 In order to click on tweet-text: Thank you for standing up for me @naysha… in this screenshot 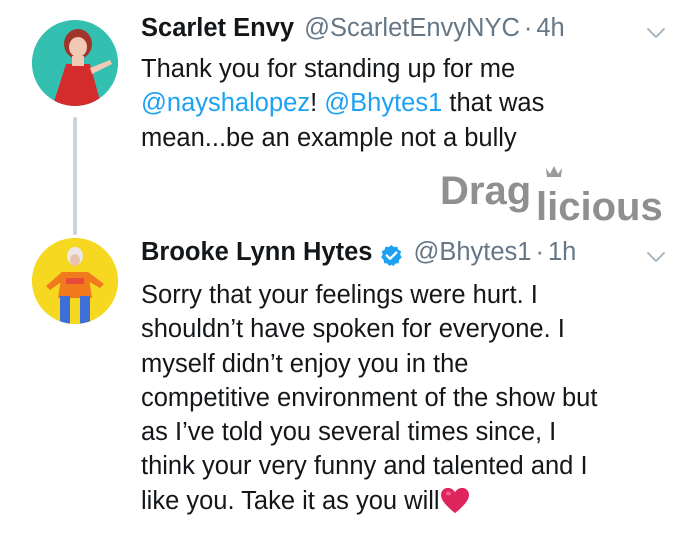, I will do `click(408, 103)`.